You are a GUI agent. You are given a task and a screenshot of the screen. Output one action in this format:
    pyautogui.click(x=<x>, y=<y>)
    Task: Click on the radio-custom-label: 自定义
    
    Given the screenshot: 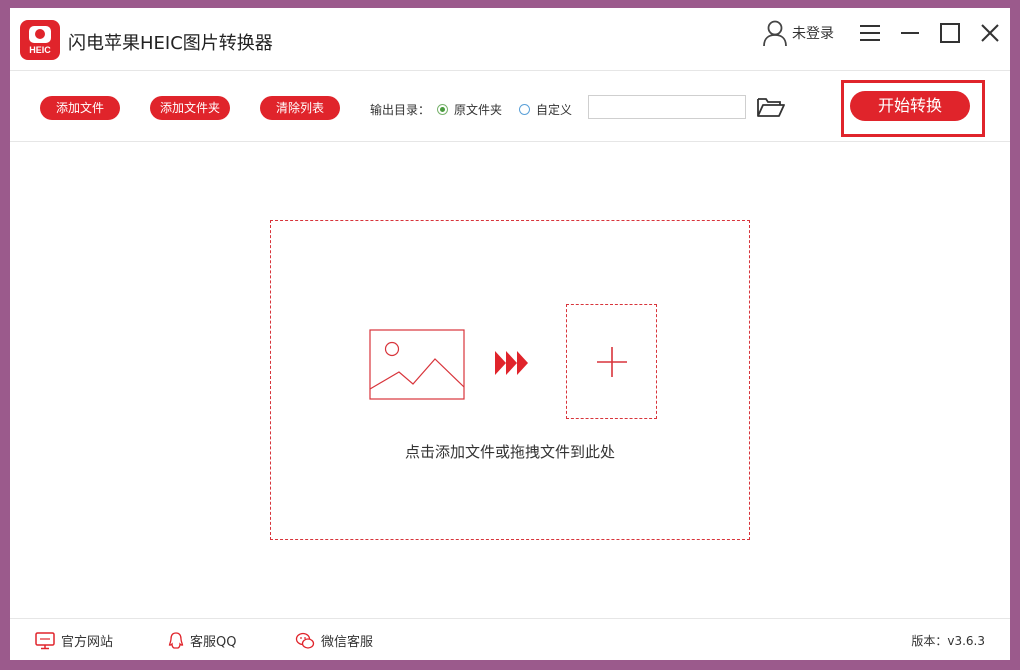 What is the action you would take?
    pyautogui.click(x=554, y=110)
    